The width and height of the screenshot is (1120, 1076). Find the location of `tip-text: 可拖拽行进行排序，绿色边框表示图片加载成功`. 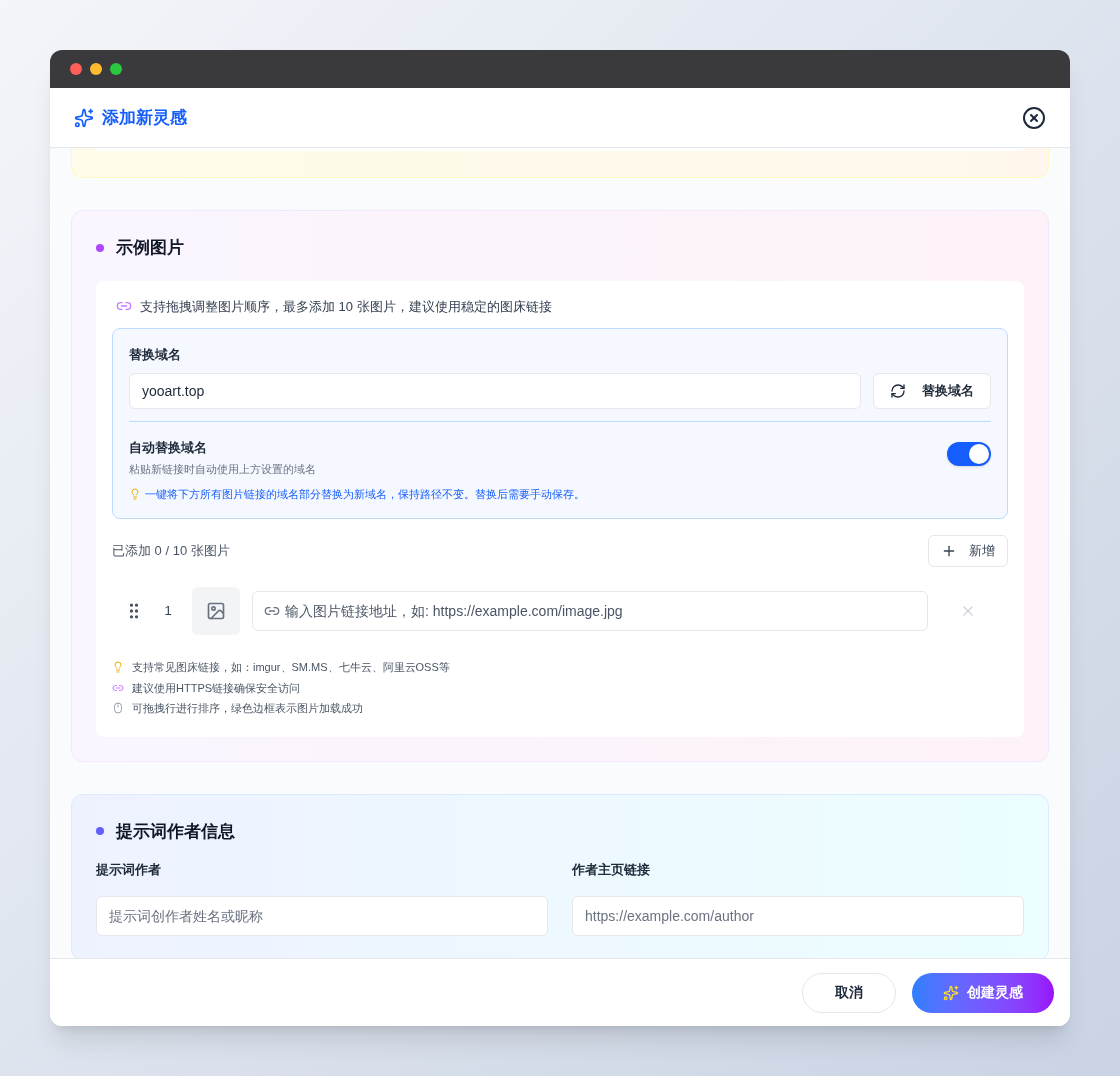

tip-text: 可拖拽行进行排序，绿色边框表示图片加载成功 is located at coordinates (247, 708).